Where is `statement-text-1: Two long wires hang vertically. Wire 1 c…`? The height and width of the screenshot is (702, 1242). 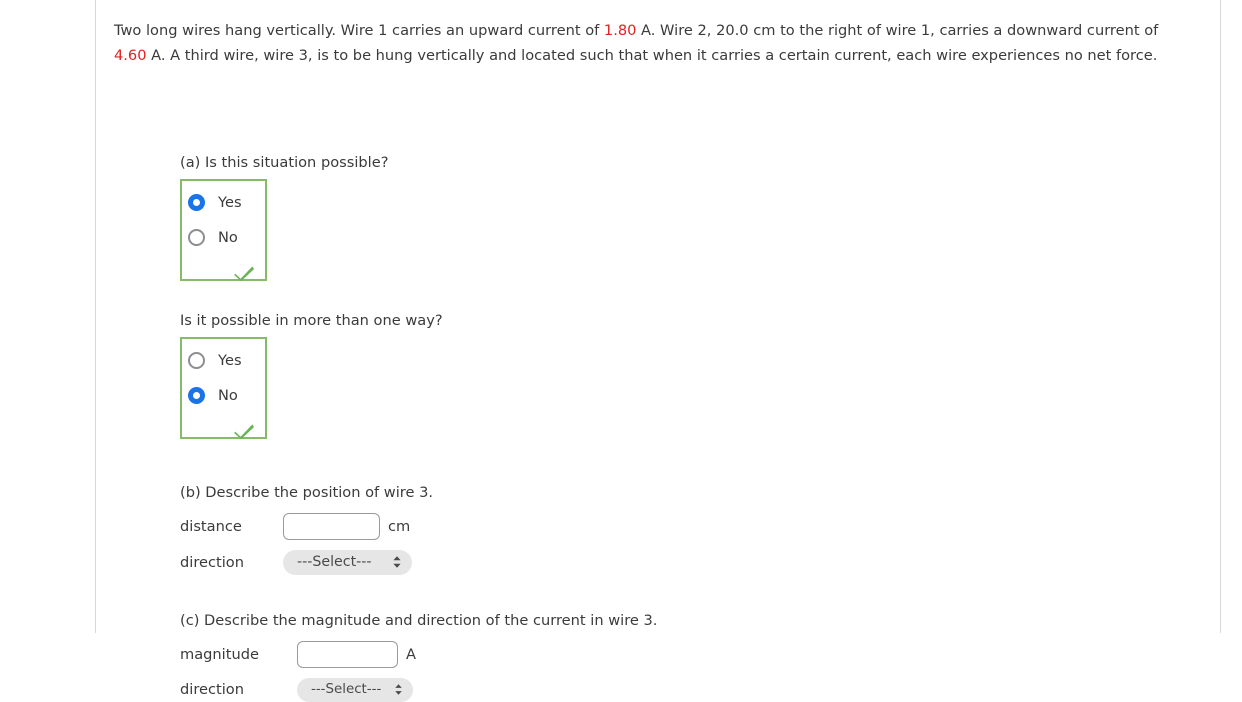
statement-text-1: Two long wires hang vertically. Wire 1 c… is located at coordinates (359, 30).